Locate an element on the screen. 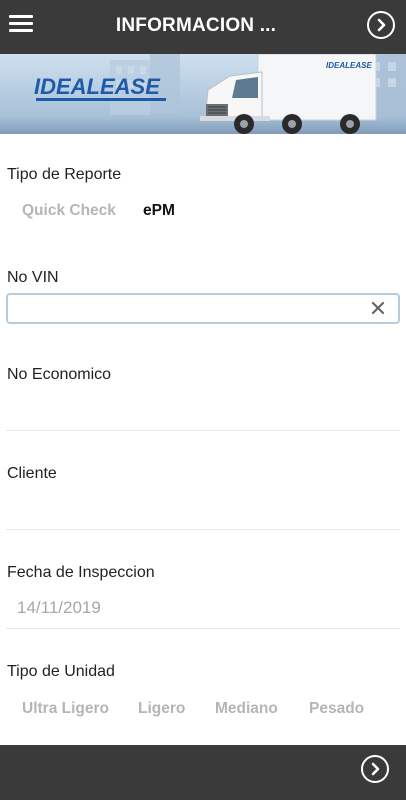 Image resolution: width=406 pixels, height=800 pixels. idealease-logo: IDEALEASE is located at coordinates (97, 86).